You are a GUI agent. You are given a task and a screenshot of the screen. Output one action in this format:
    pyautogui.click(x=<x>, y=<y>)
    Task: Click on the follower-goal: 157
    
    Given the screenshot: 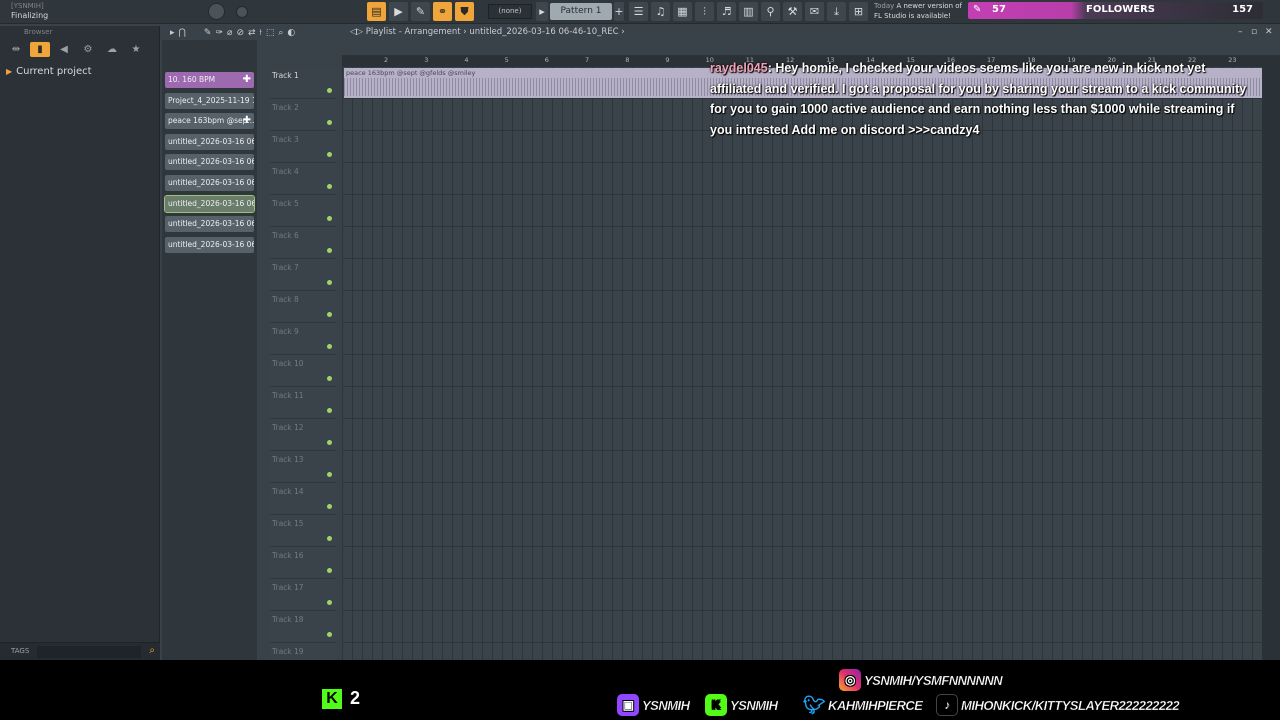 What is the action you would take?
    pyautogui.click(x=1242, y=9)
    